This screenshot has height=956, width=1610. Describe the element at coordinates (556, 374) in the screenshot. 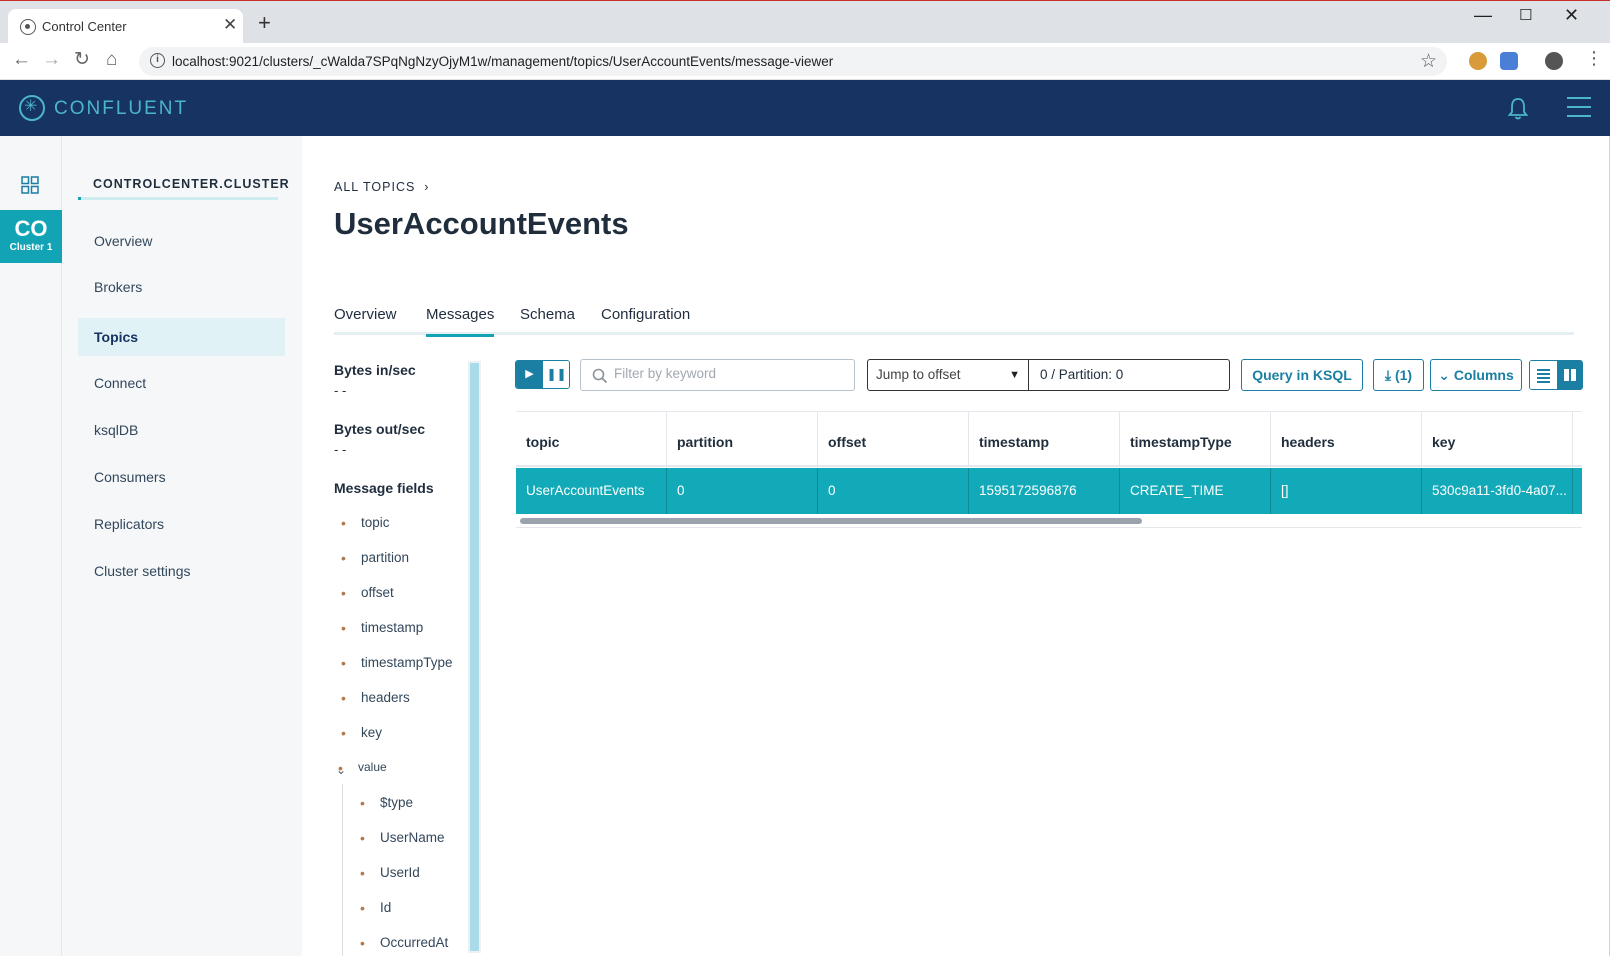

I see `pause-icon: ❚❚` at that location.